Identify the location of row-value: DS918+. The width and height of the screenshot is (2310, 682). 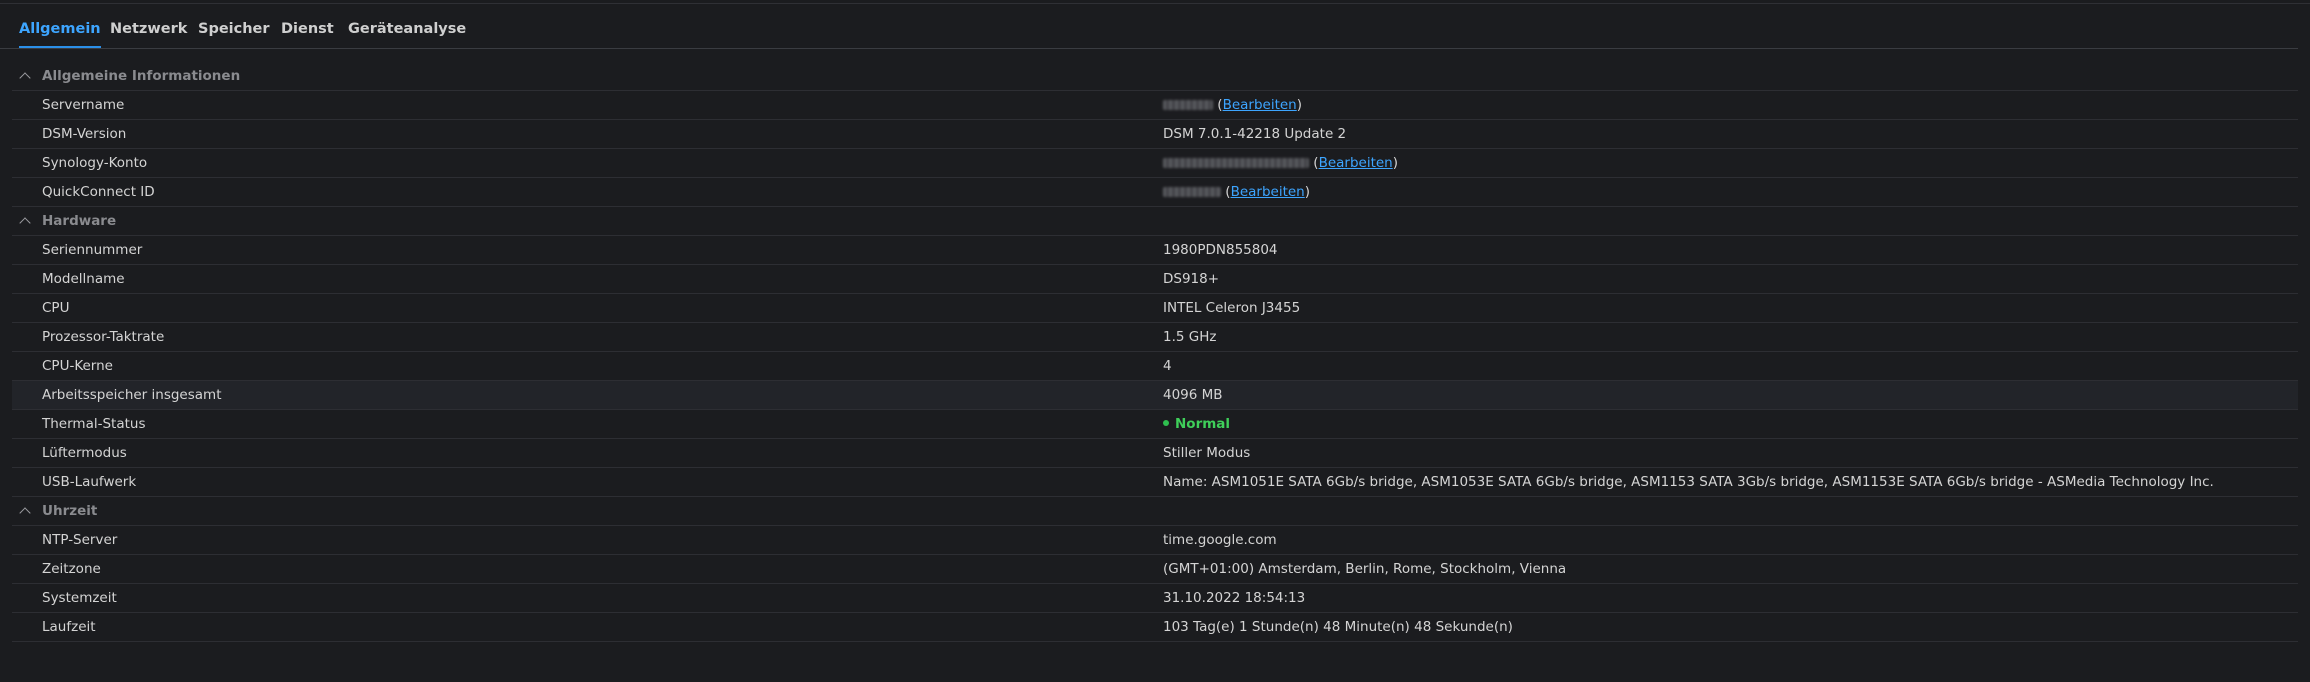
(1191, 279).